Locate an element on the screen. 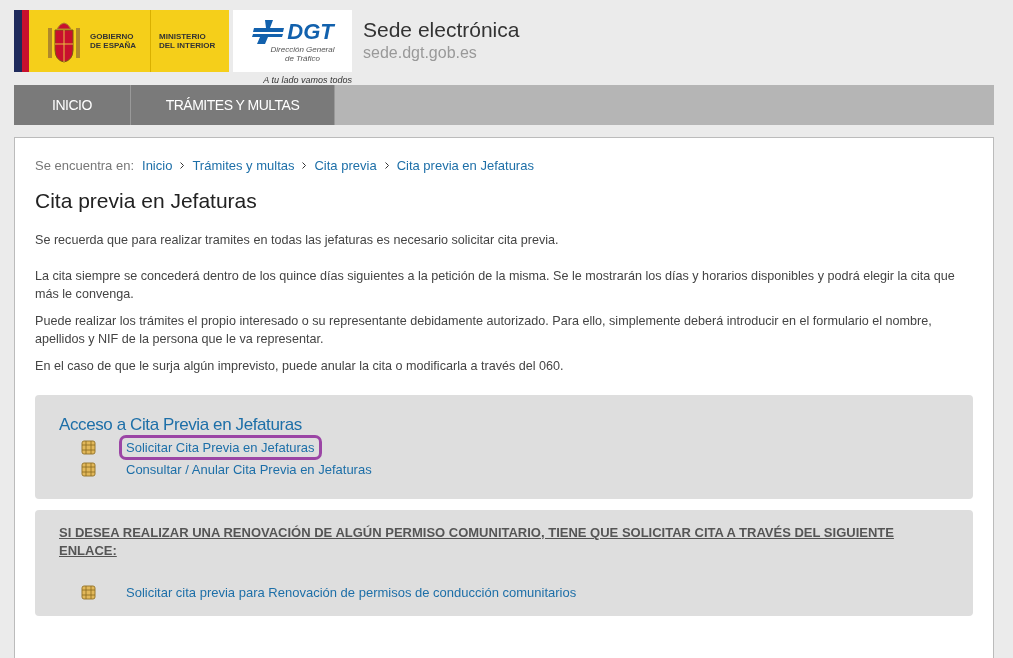 Image resolution: width=1013 pixels, height=658 pixels. page-title: Cita previa en Jefaturas is located at coordinates (146, 201).